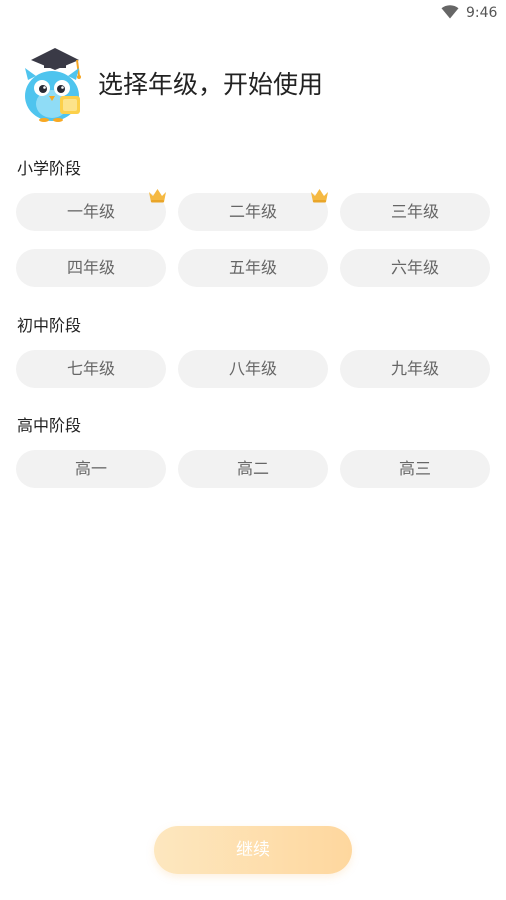  I want to click on grade-label: 五年级, so click(252, 267).